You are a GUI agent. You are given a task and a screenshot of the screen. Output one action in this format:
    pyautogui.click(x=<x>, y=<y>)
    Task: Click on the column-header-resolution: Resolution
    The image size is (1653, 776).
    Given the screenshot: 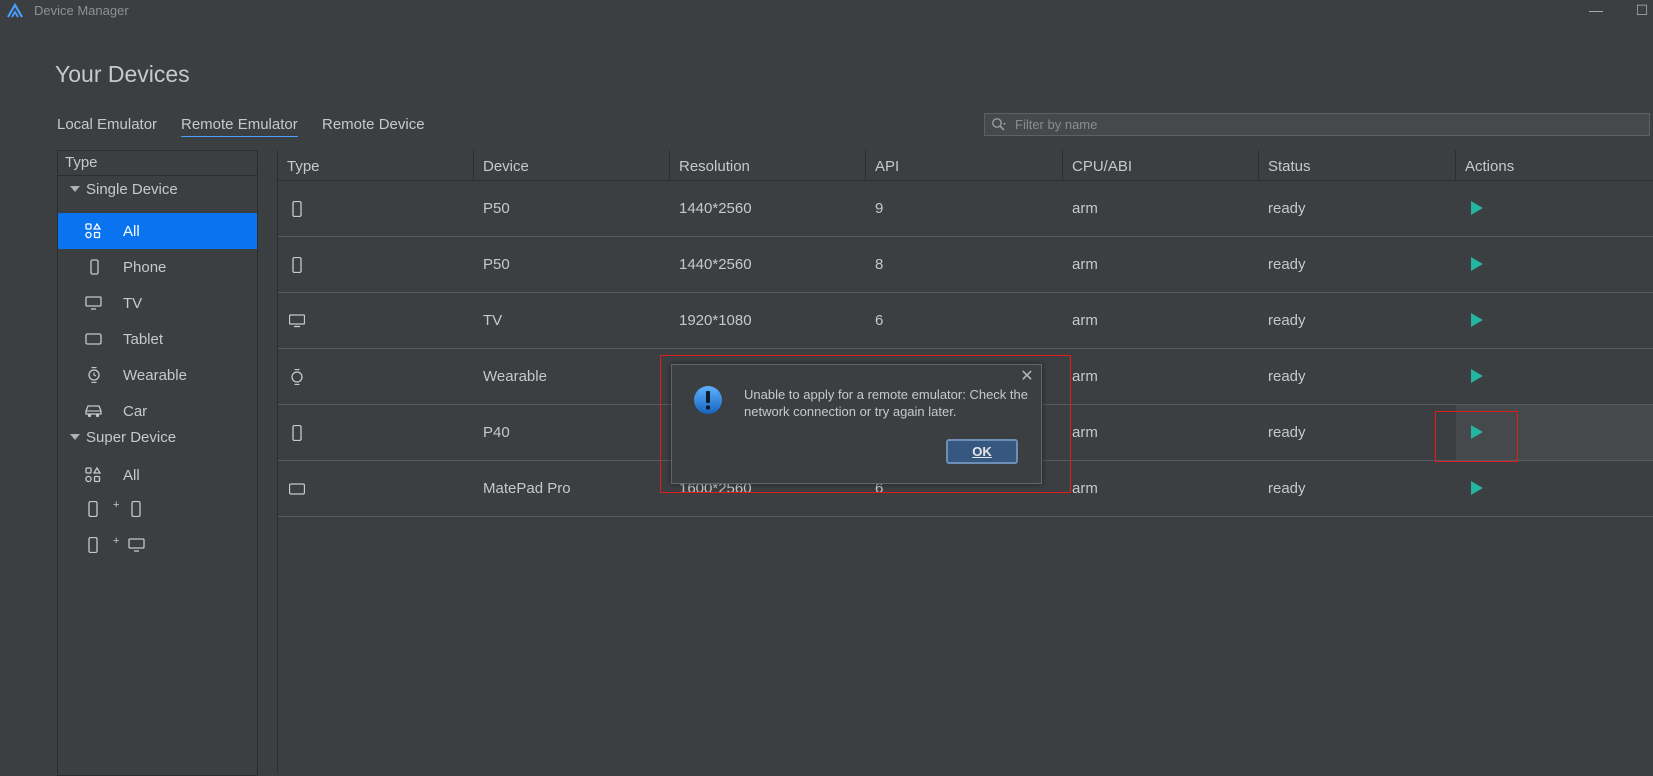 What is the action you would take?
    pyautogui.click(x=768, y=165)
    